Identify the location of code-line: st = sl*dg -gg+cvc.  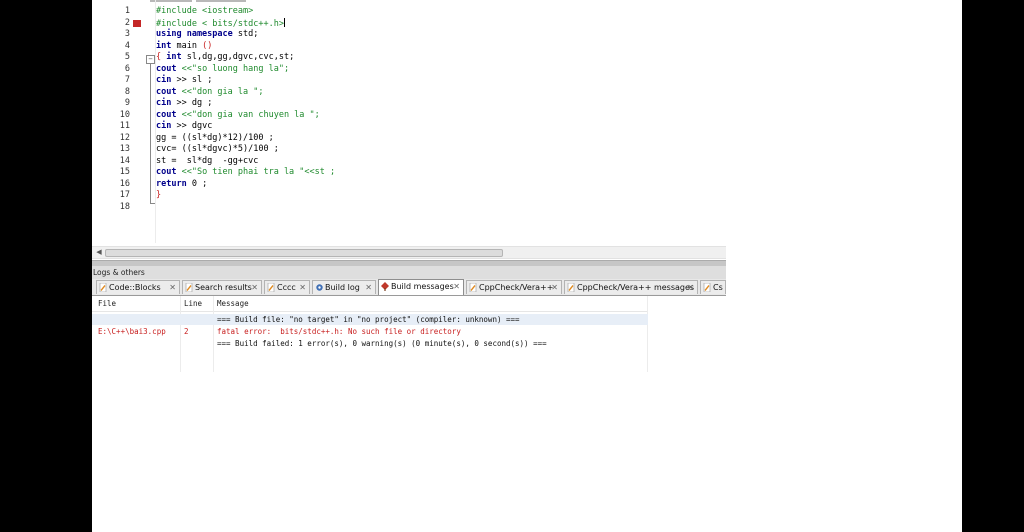
(207, 162).